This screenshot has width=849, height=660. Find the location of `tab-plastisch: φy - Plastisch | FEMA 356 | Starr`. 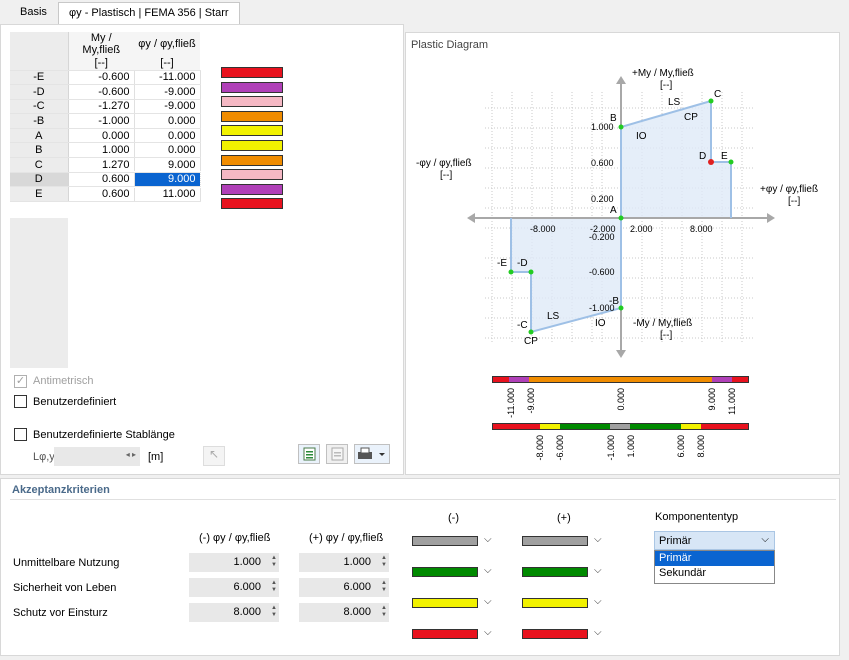

tab-plastisch: φy - Plastisch | FEMA 356 | Starr is located at coordinates (149, 13).